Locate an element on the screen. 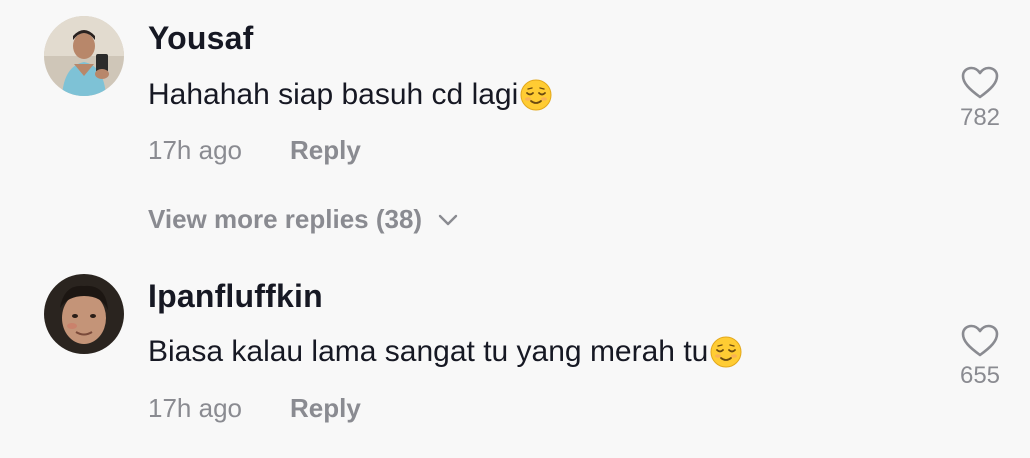 The width and height of the screenshot is (1030, 458). like-count: 782 is located at coordinates (980, 117).